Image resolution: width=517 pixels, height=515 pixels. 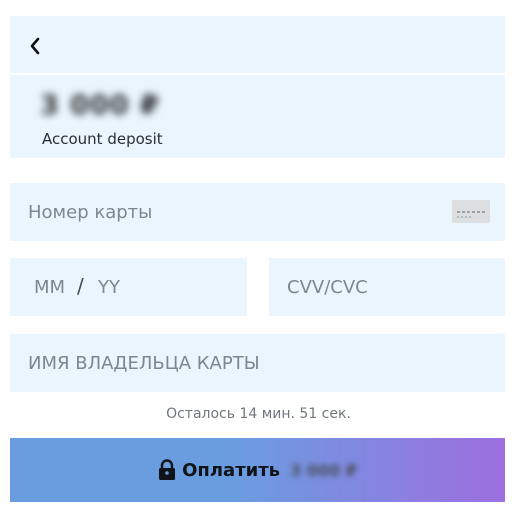 What do you see at coordinates (167, 469) in the screenshot?
I see `lock-icon` at bounding box center [167, 469].